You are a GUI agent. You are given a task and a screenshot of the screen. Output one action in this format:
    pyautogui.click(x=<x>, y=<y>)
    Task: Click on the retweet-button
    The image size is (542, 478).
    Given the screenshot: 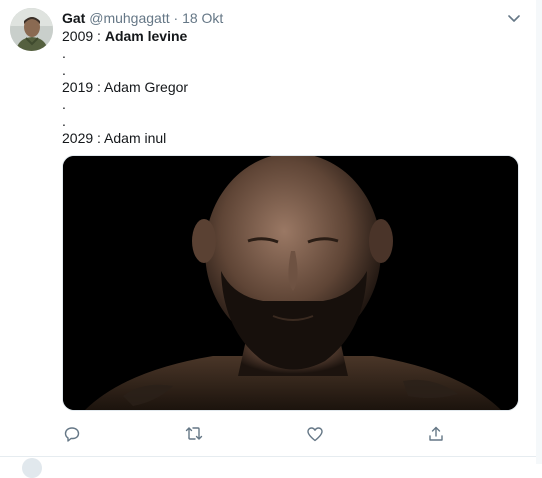 What is the action you would take?
    pyautogui.click(x=194, y=436)
    